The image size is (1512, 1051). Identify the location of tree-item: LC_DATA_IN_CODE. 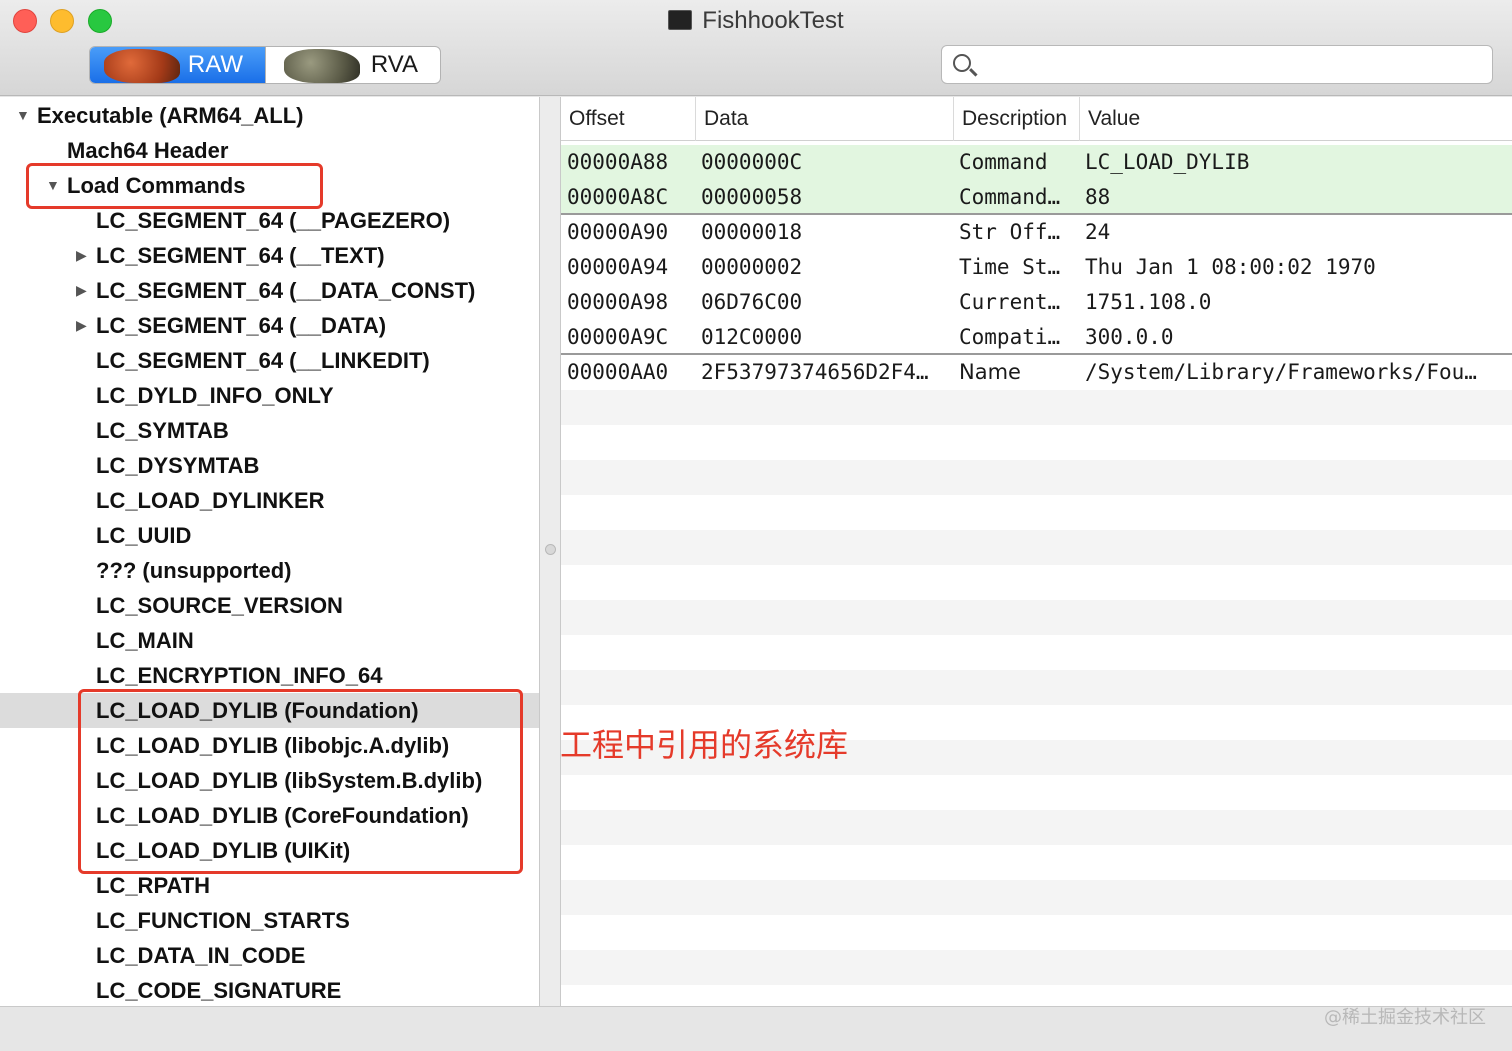
(269, 955).